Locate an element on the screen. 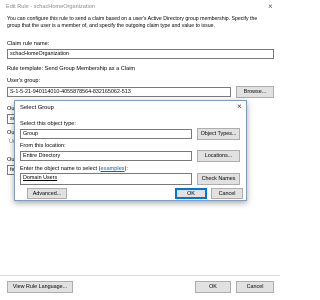 The height and width of the screenshot is (300, 320). dialog-cancel-button: Cancel is located at coordinates (227, 193).